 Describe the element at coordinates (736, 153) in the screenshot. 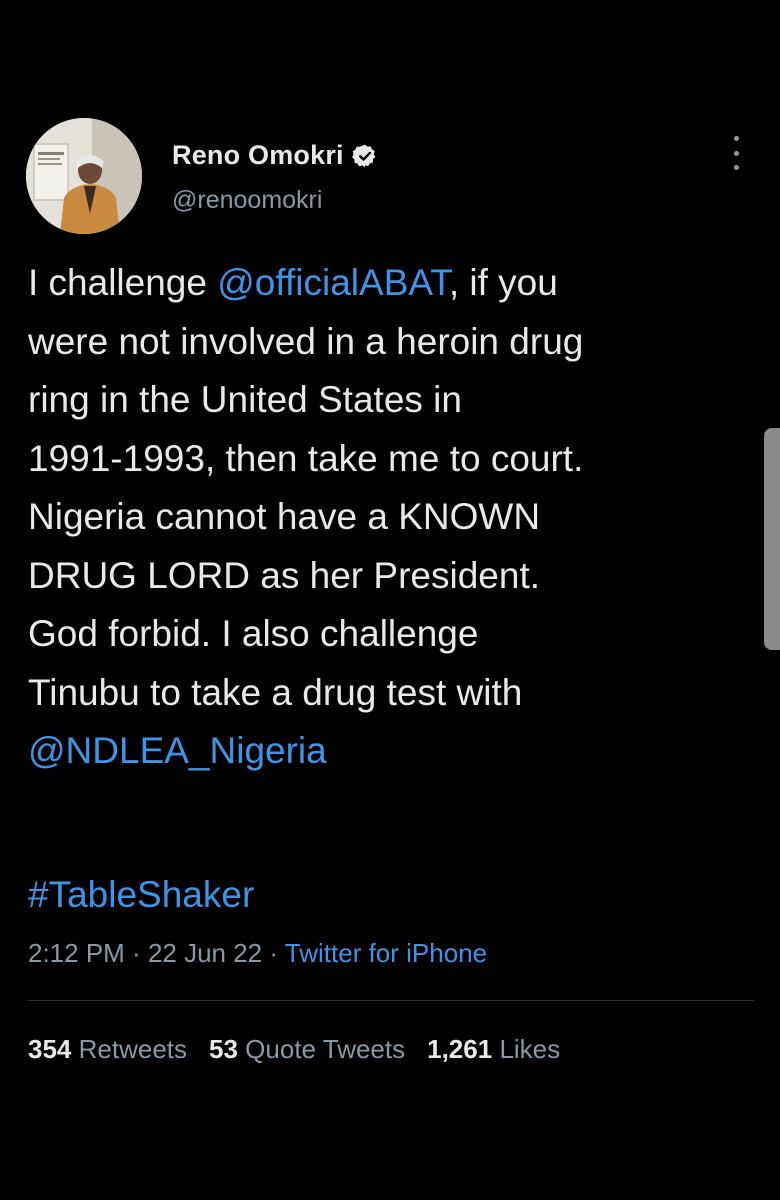

I see `more-options-icon` at that location.